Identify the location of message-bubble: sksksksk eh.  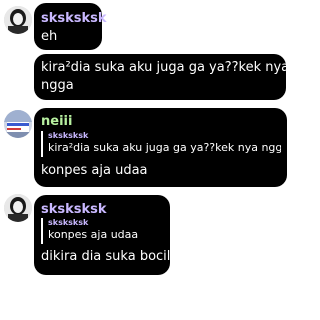
(70, 26).